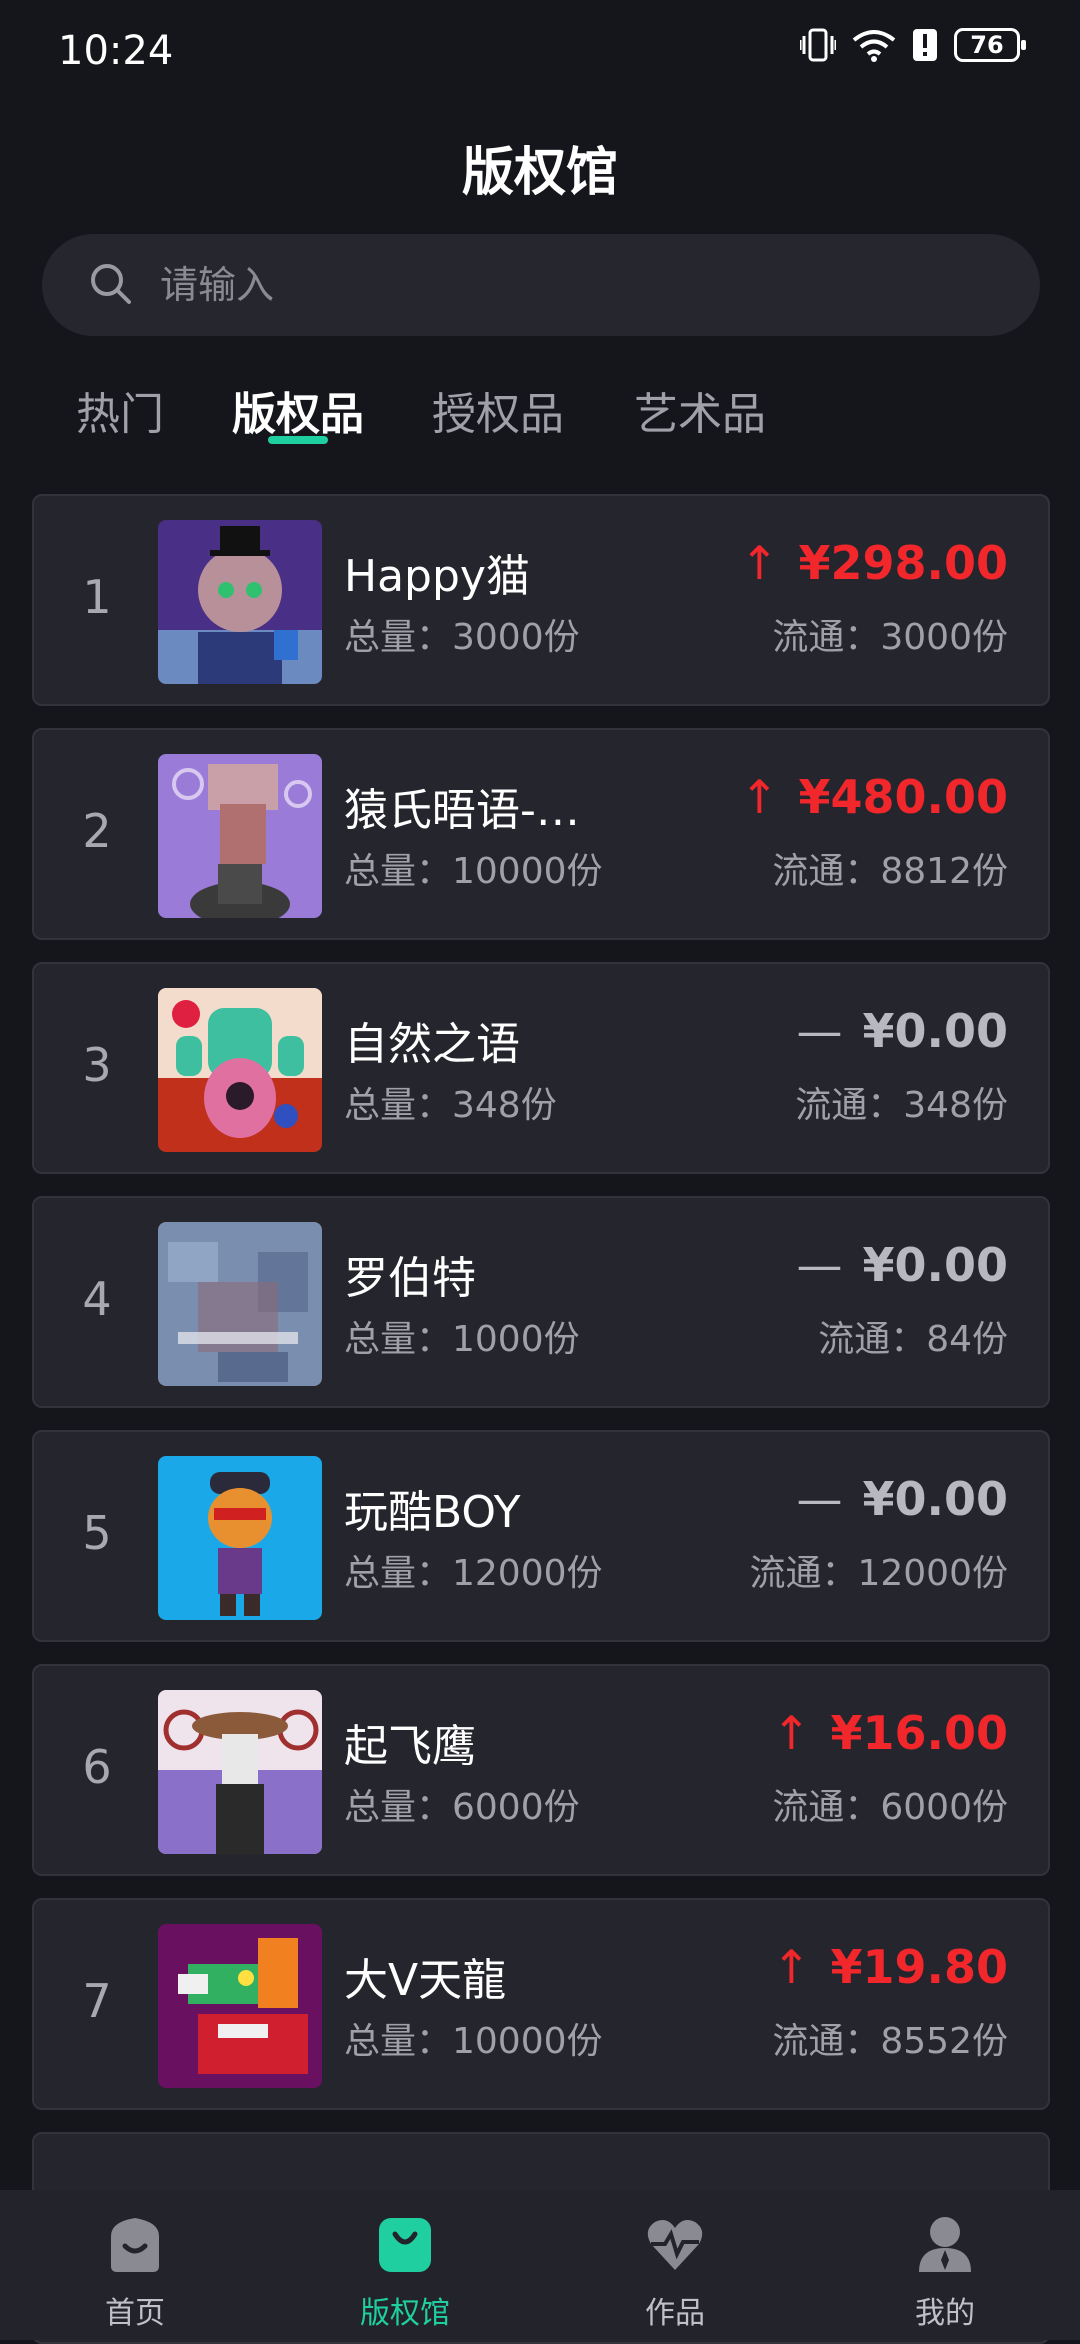  I want to click on item-circulation: 流通：12000份, so click(878, 1573).